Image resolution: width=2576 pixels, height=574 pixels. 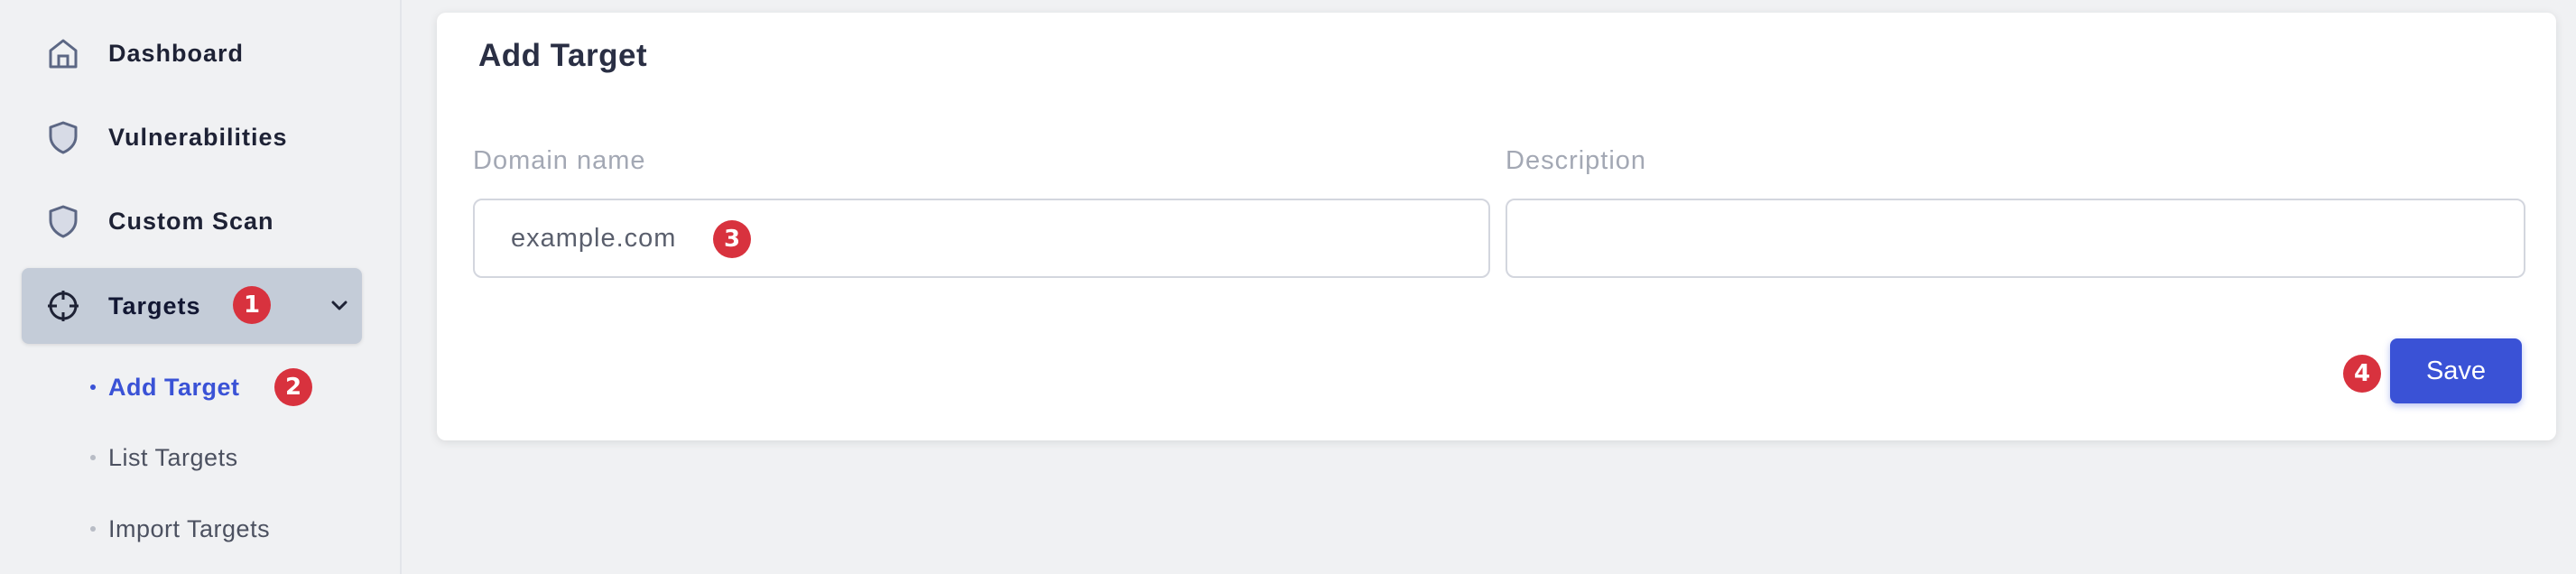 What do you see at coordinates (176, 53) in the screenshot?
I see `sidebar-item-label: Dashboard` at bounding box center [176, 53].